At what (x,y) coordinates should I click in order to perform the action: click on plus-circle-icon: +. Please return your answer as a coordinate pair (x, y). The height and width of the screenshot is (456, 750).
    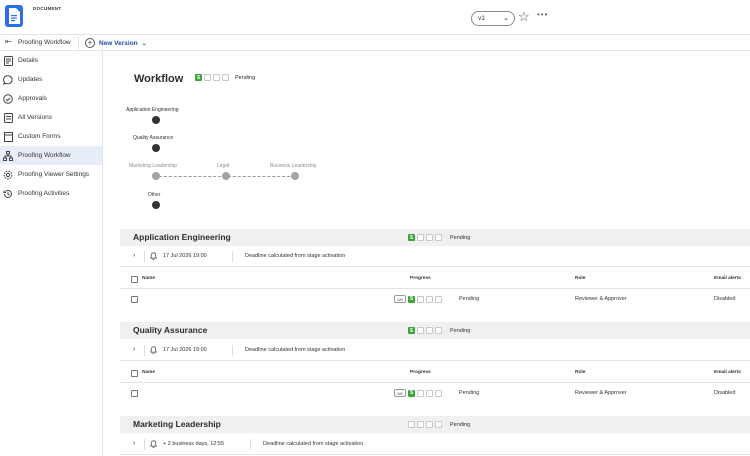
    Looking at the image, I should click on (90, 43).